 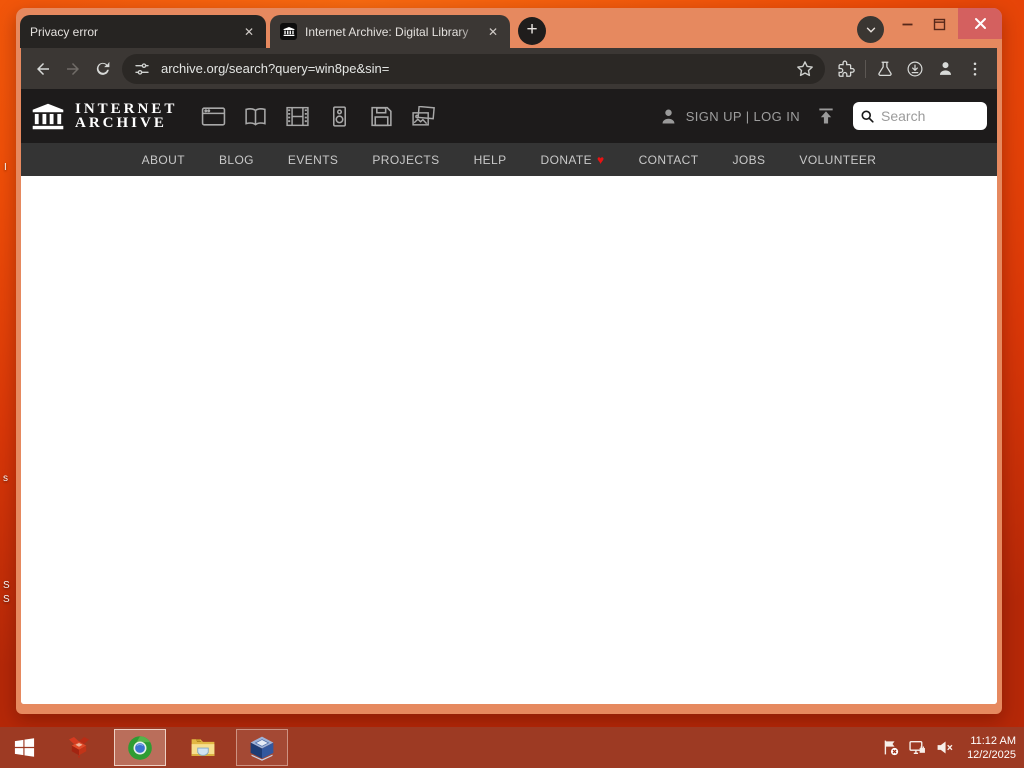 I want to click on labs-button, so click(x=885, y=69).